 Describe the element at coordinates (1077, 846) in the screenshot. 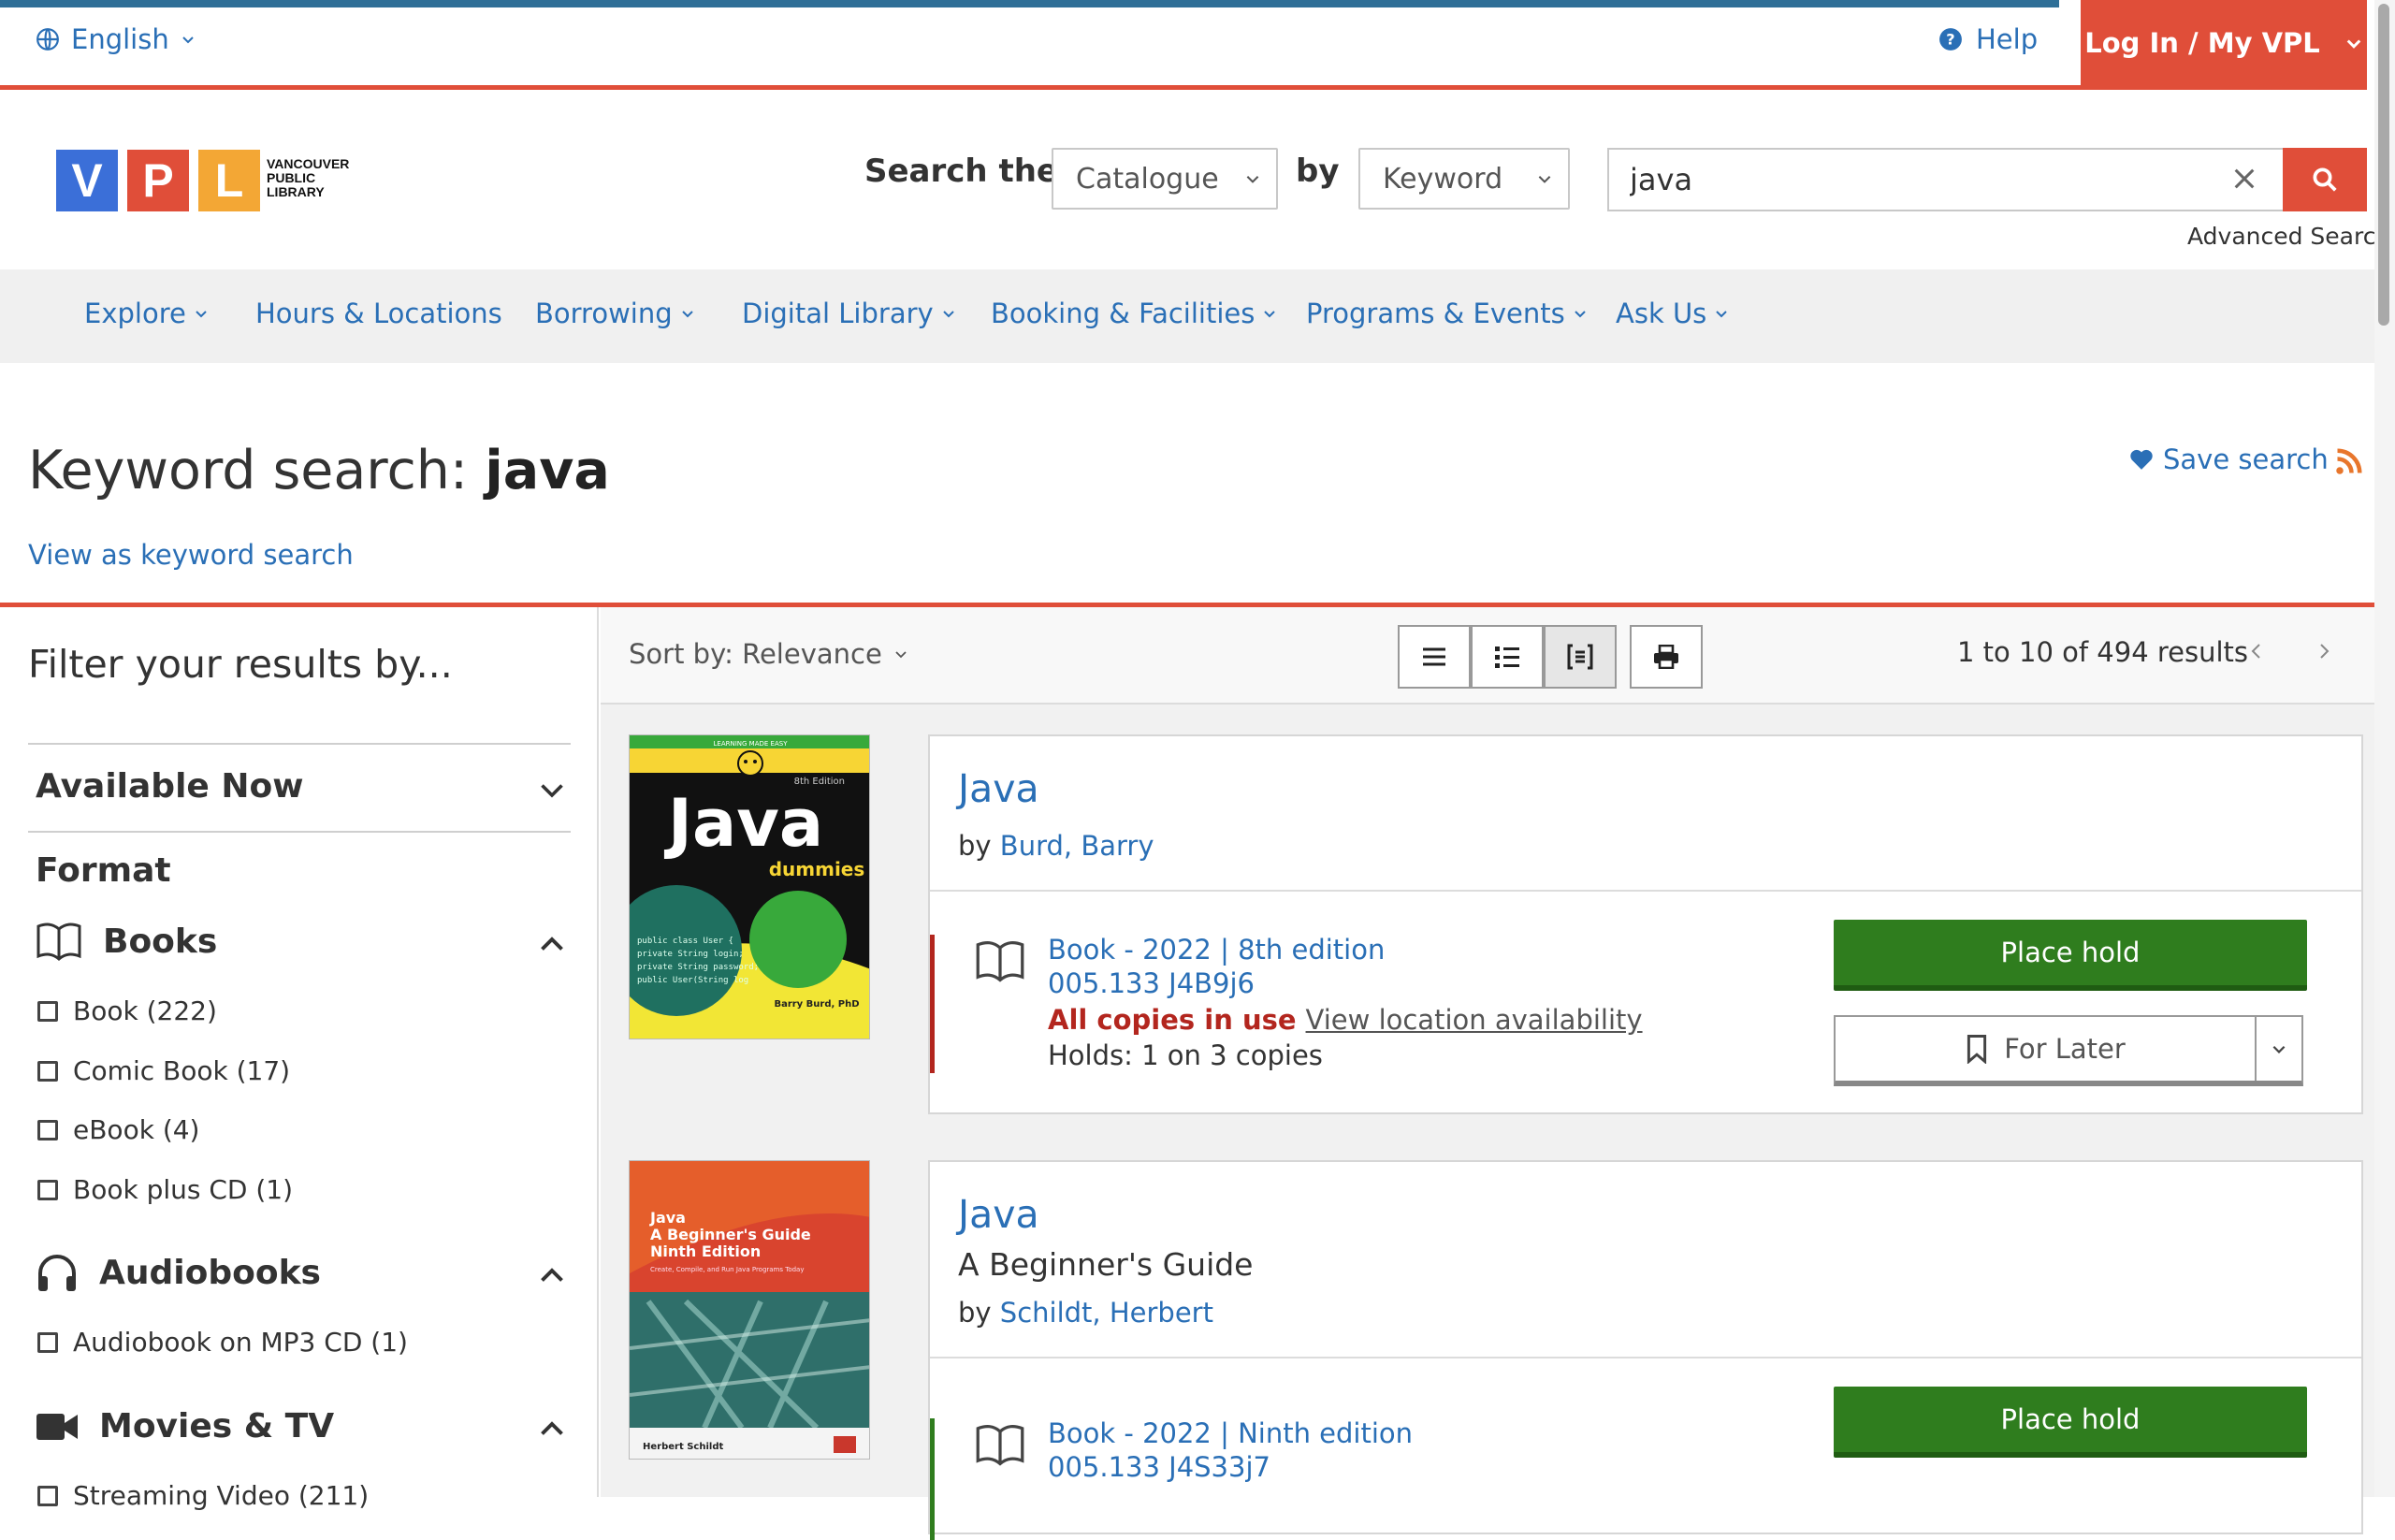

I see `author-link: Burd, Barry` at that location.